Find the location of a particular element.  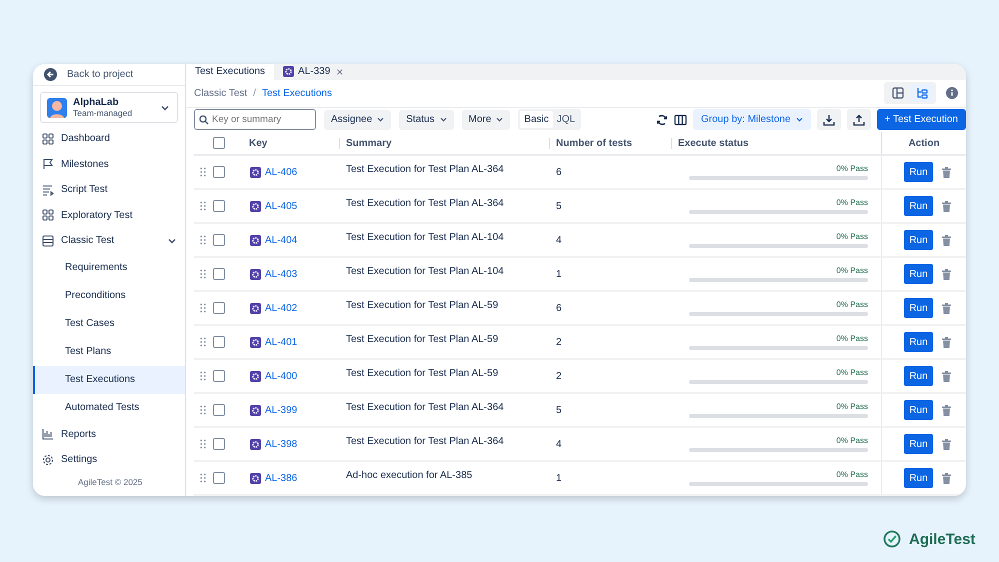

issue-key-link: AL-398 is located at coordinates (281, 444).